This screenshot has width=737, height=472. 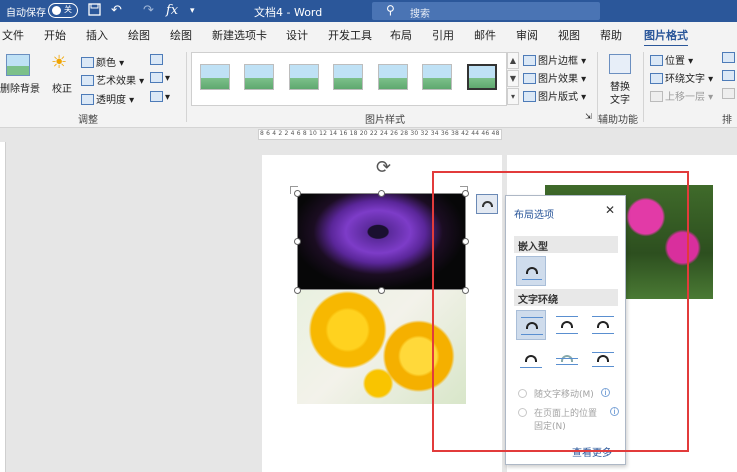 I want to click on toggle-state: 关, so click(x=68, y=9).